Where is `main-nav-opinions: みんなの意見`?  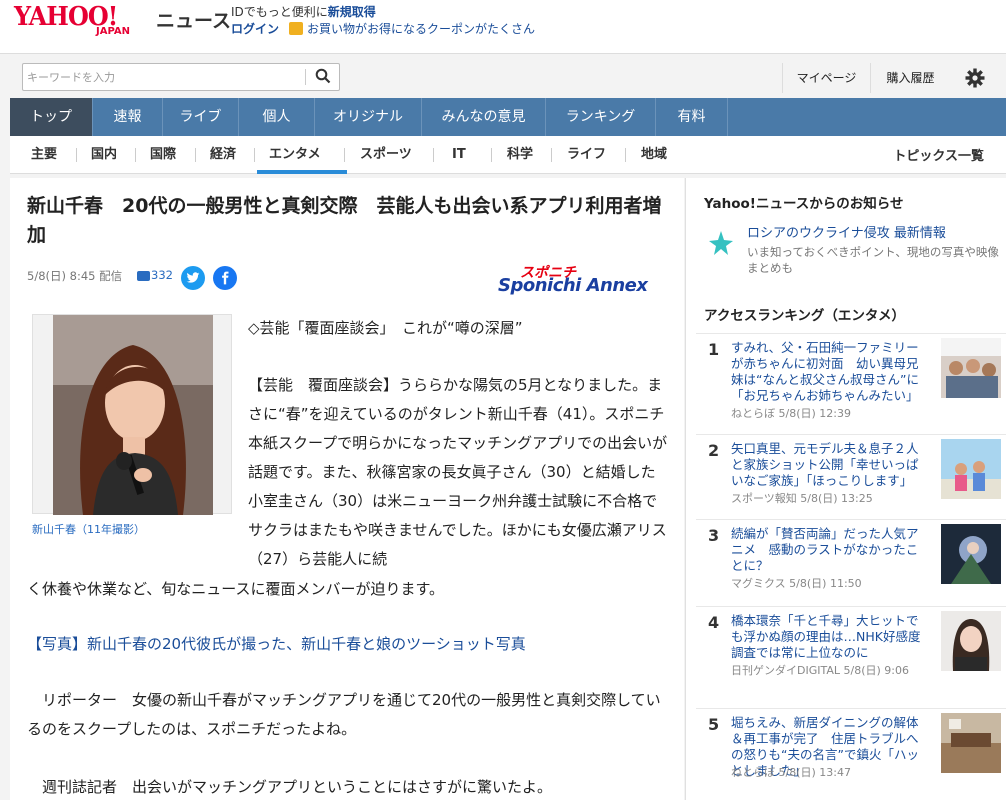
main-nav-opinions: みんなの意見 is located at coordinates (484, 117).